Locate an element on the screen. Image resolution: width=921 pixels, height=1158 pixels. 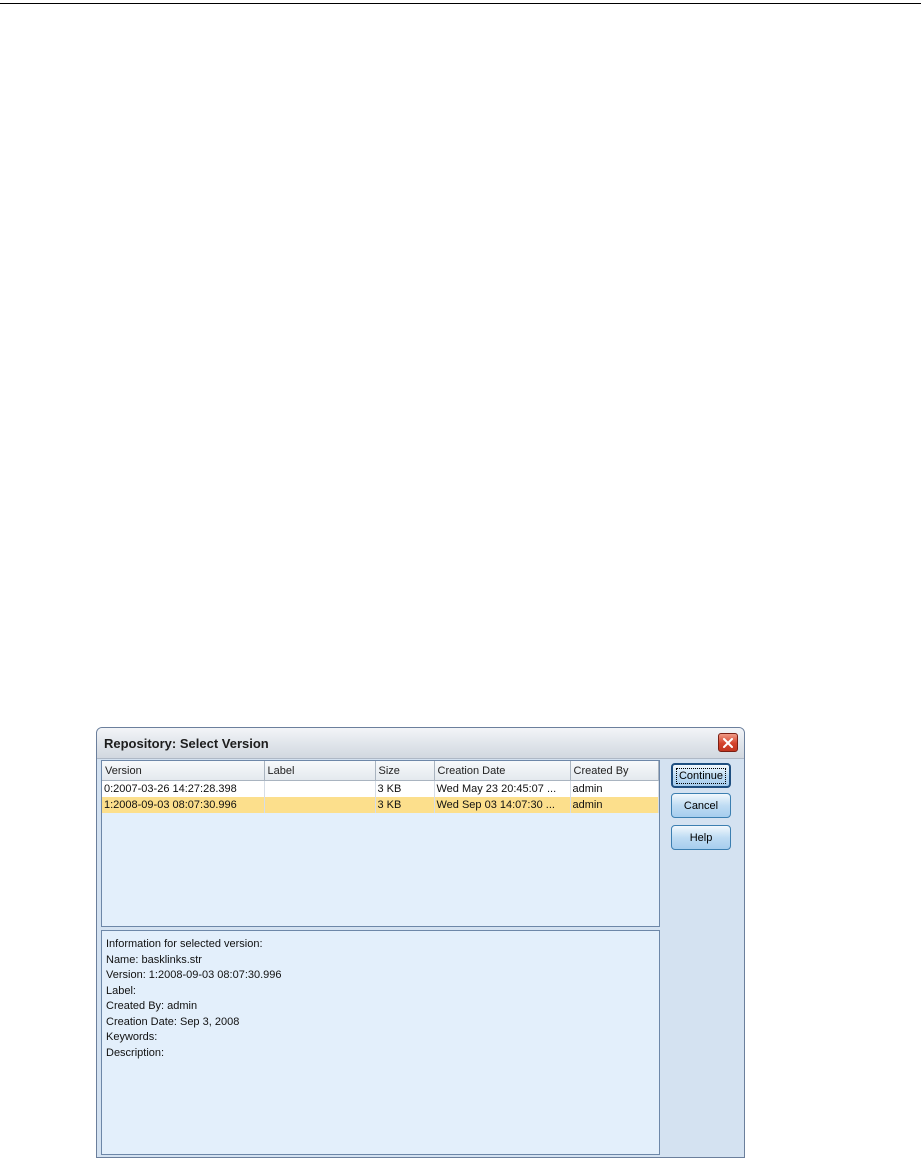
info-name: Name: basklinks.str is located at coordinates (154, 959).